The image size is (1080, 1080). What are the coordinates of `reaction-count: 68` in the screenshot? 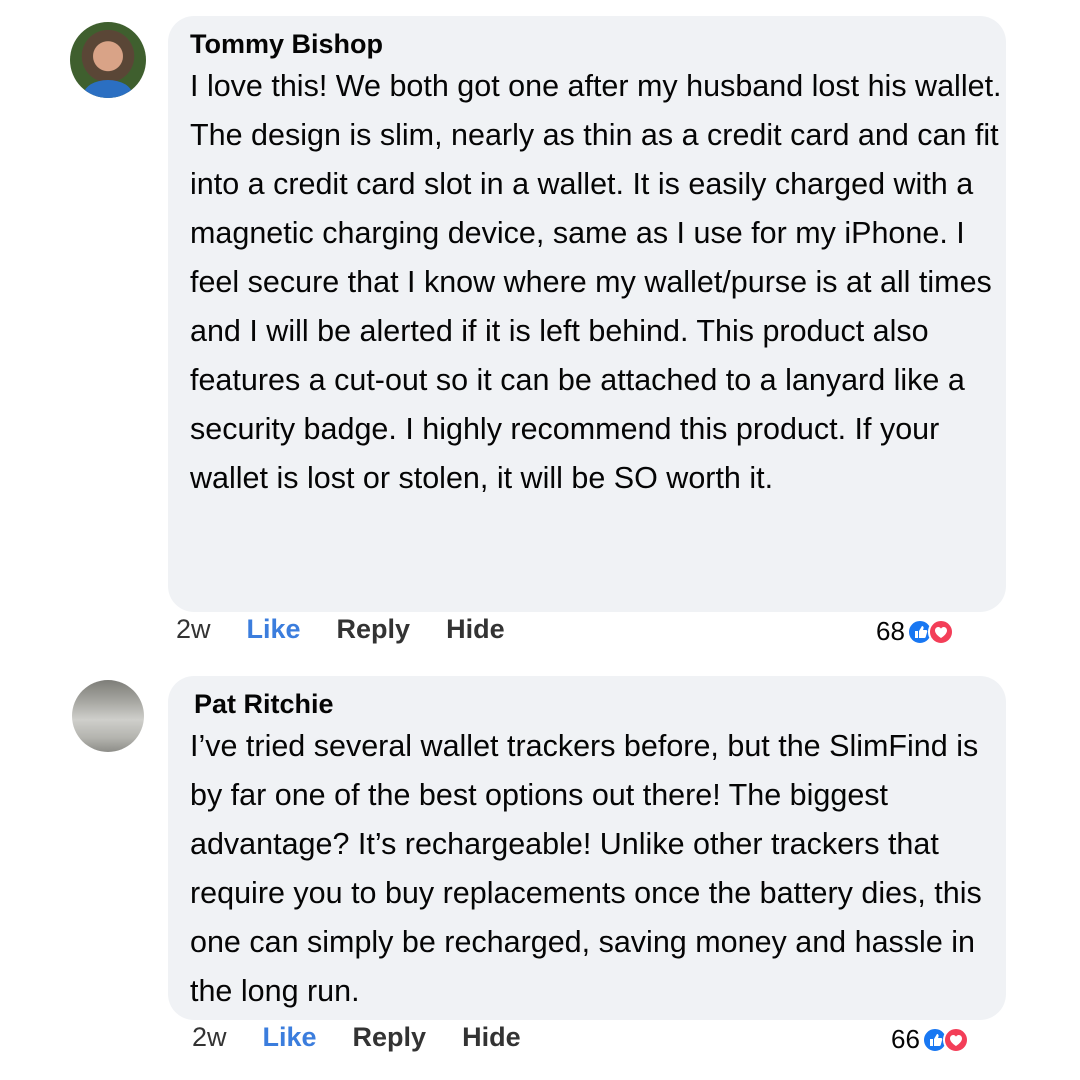 It's located at (890, 631).